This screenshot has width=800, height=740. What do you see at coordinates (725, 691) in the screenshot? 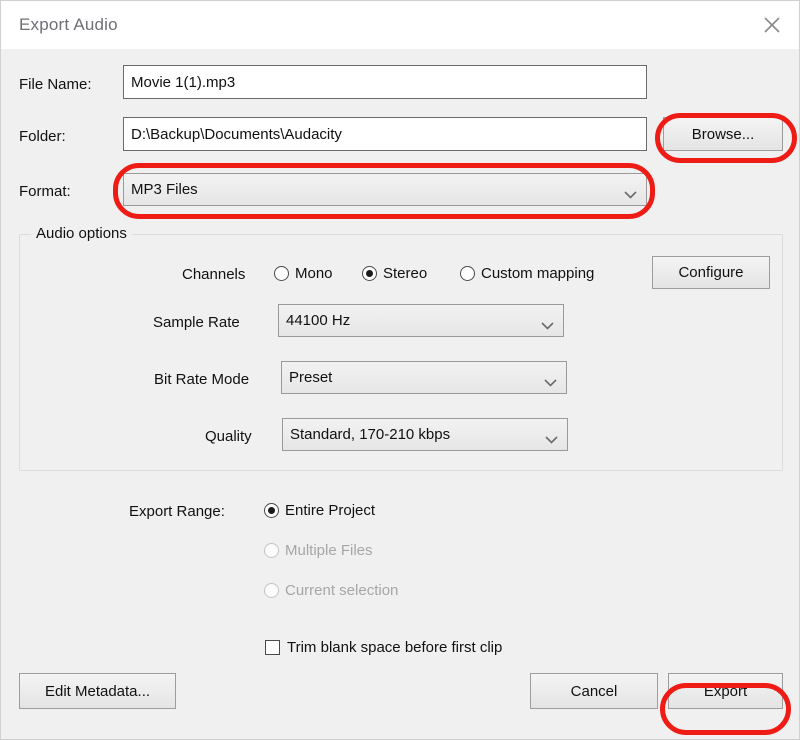
I see `export-button: Export` at bounding box center [725, 691].